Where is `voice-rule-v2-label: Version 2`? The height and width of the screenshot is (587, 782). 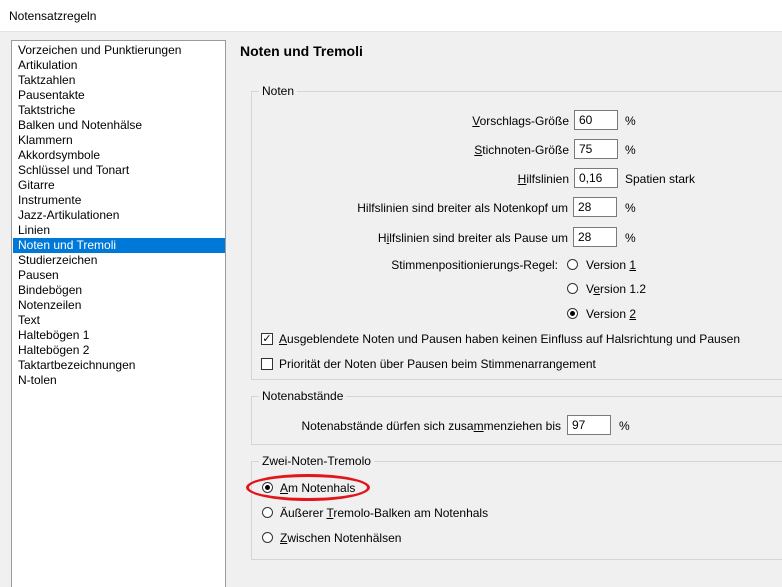 voice-rule-v2-label: Version 2 is located at coordinates (611, 314).